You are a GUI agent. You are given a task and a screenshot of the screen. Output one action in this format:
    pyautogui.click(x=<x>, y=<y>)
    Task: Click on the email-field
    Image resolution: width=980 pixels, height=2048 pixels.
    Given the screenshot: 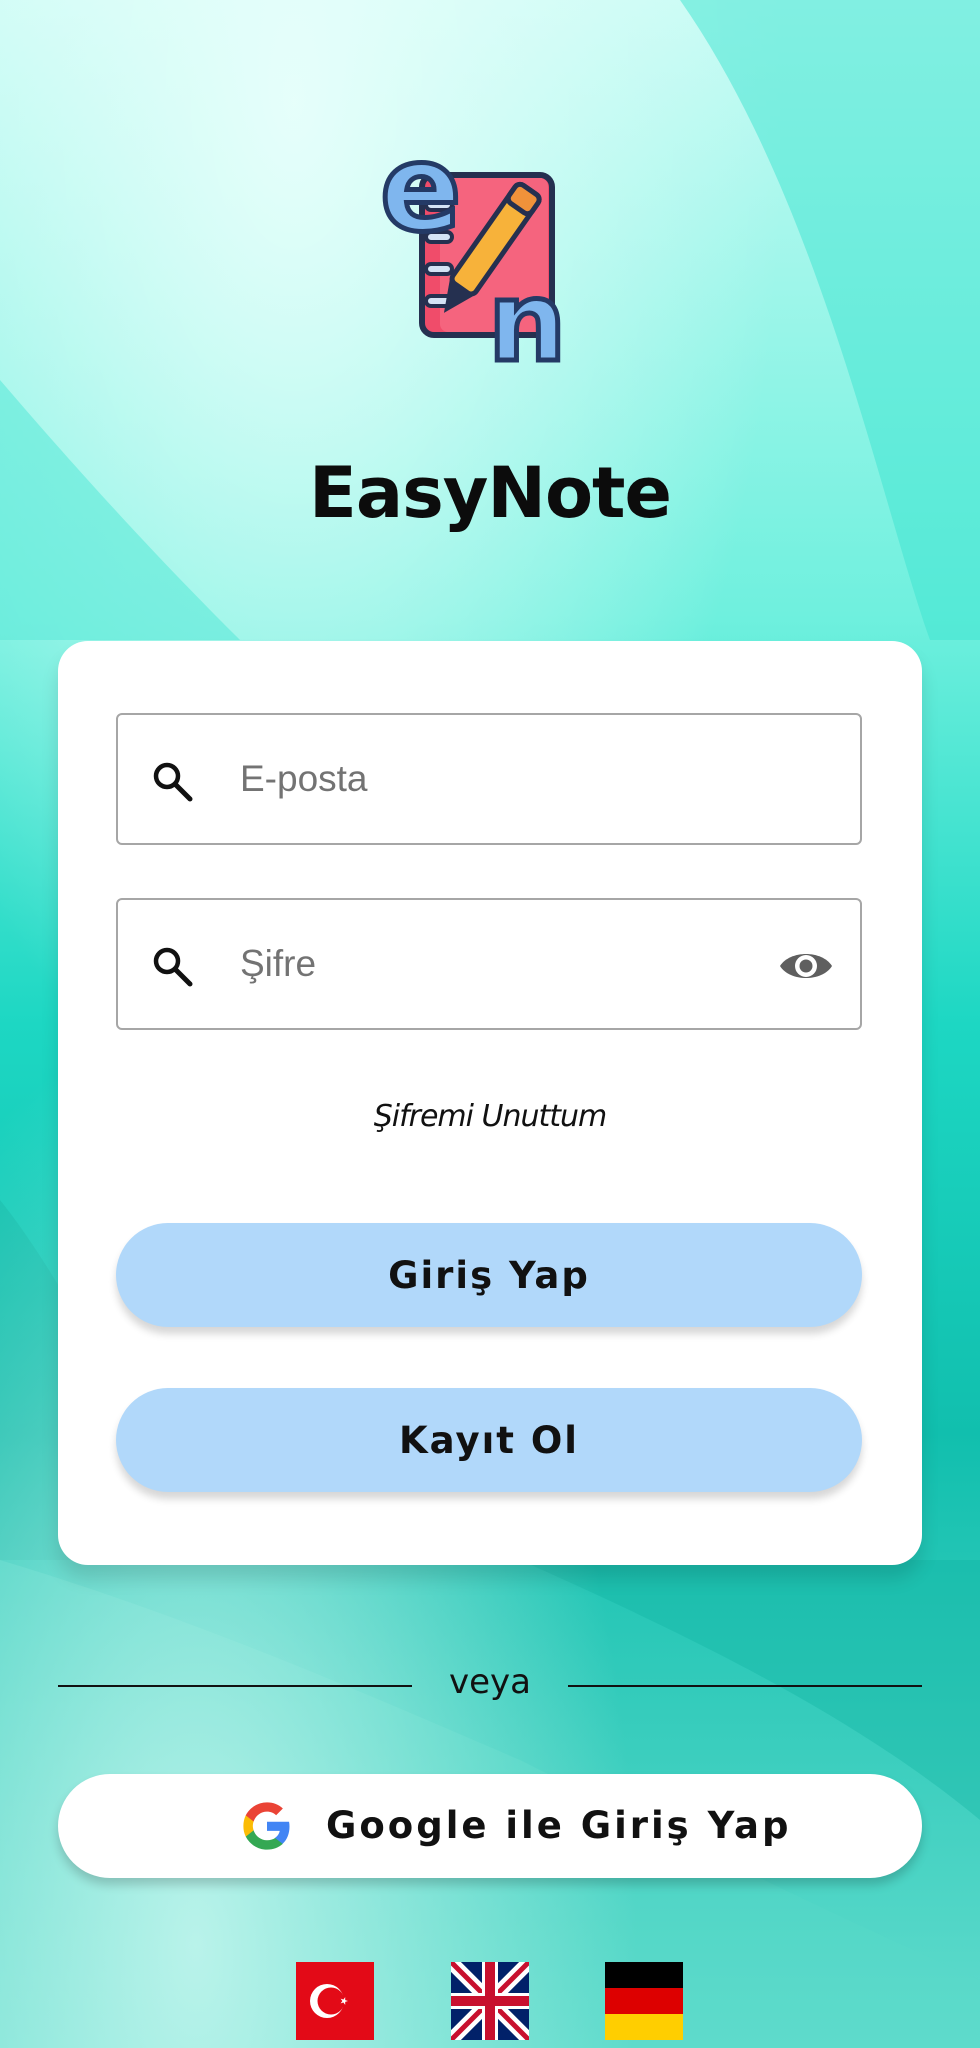 What is the action you would take?
    pyautogui.click(x=489, y=779)
    